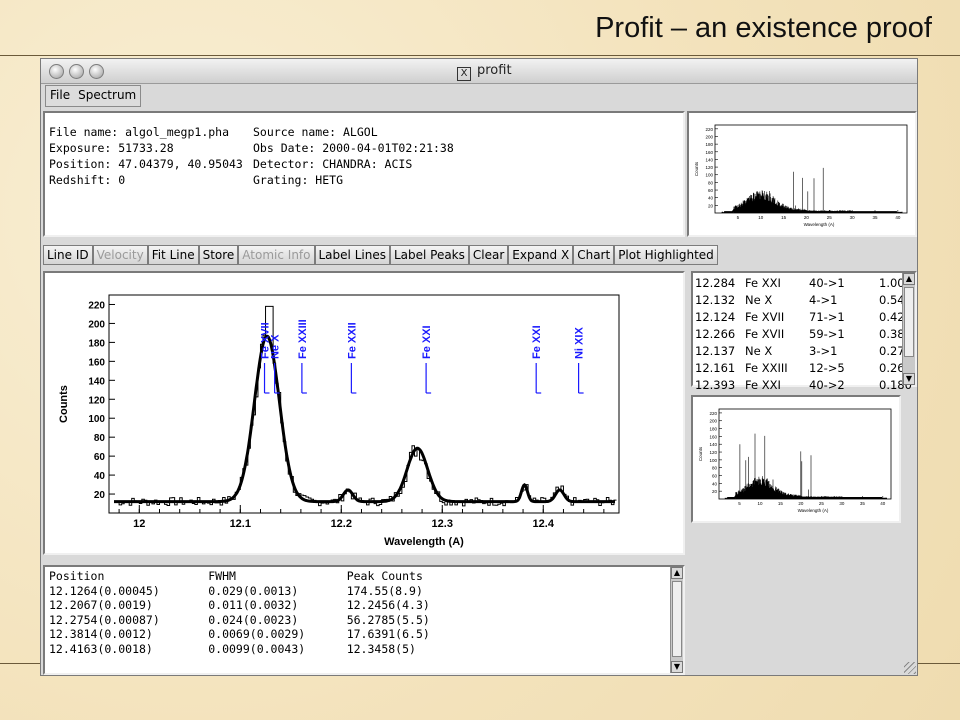  Describe the element at coordinates (715, 317) in the screenshot. I see `line-wavelength: 12.124` at that location.